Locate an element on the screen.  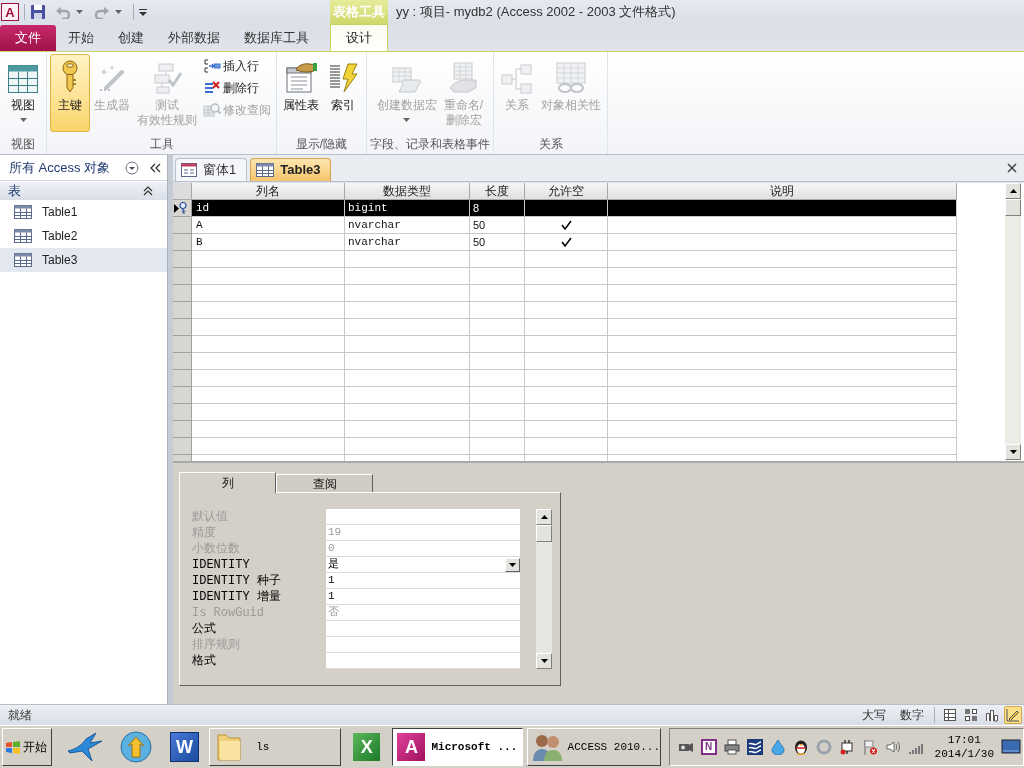
close-icon is located at coordinates (1012, 168).